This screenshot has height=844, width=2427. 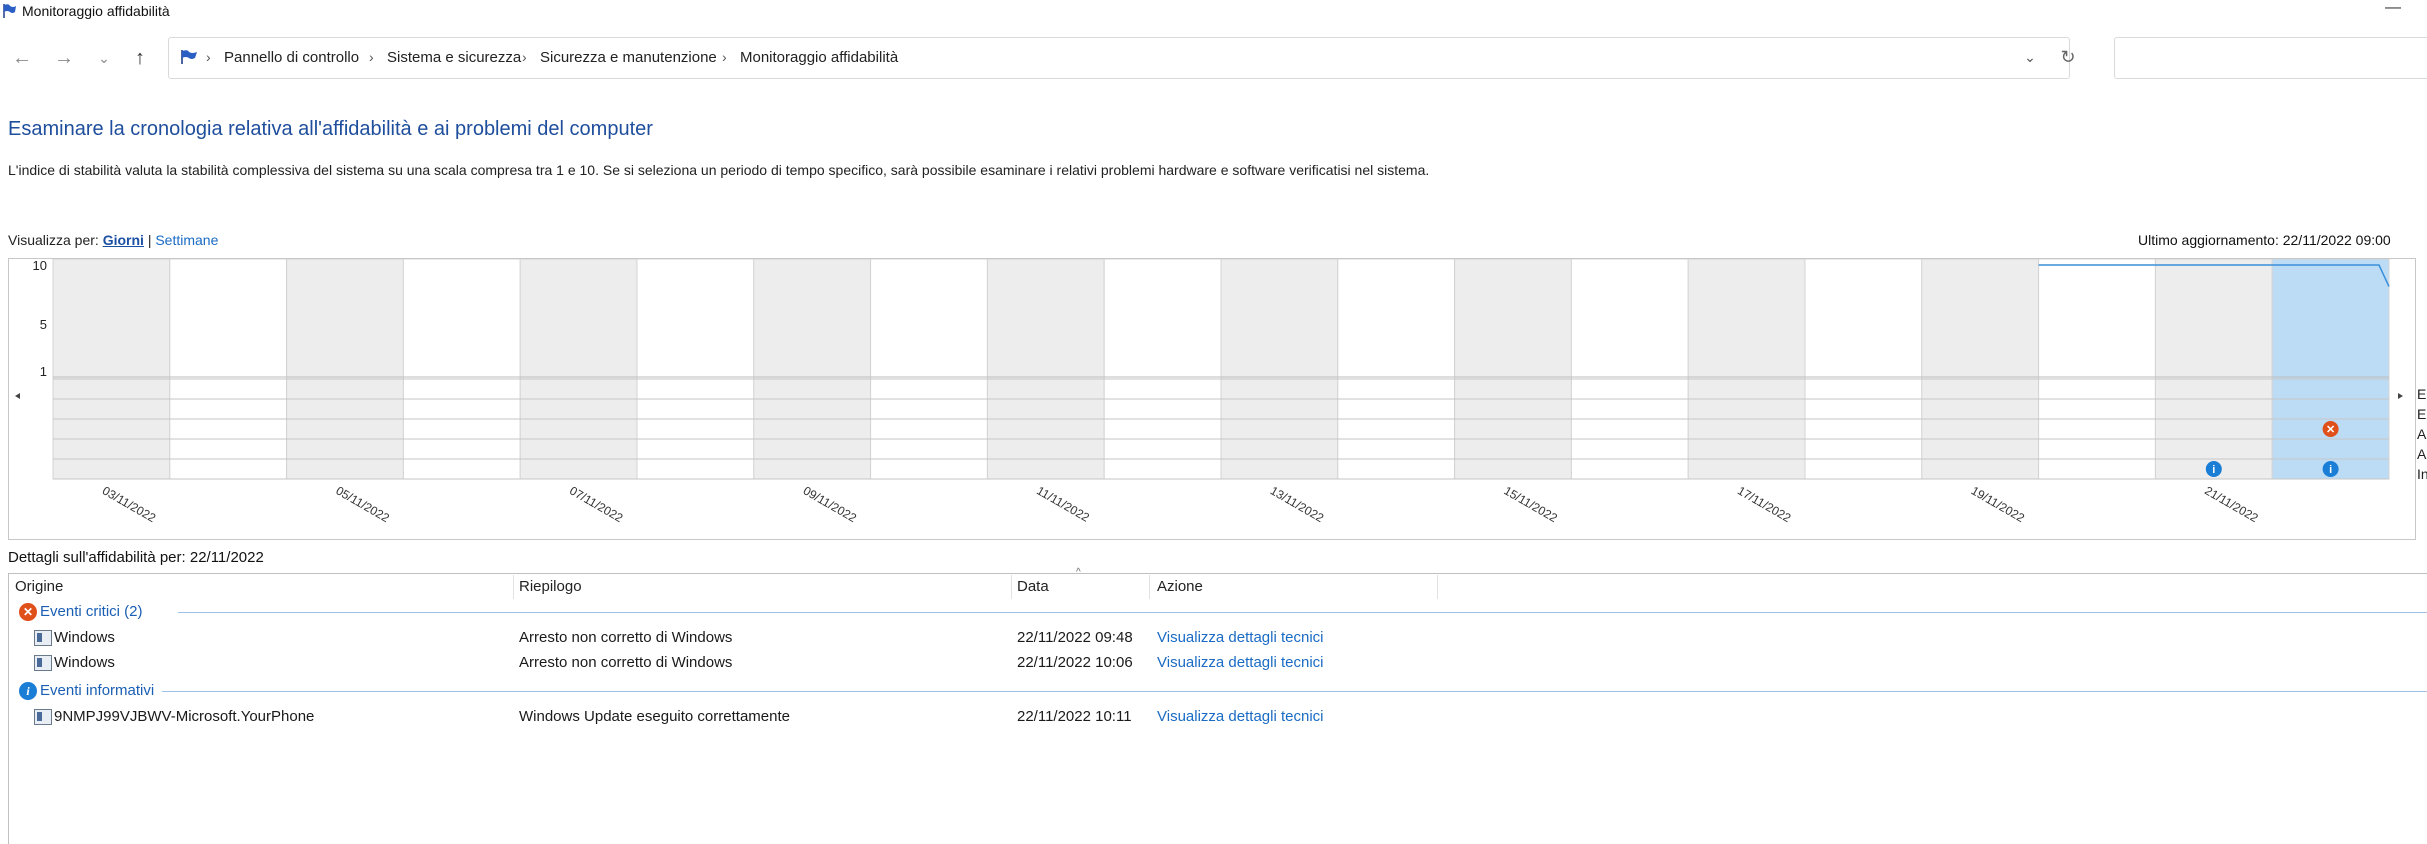 I want to click on legend-row: A, so click(x=2422, y=454).